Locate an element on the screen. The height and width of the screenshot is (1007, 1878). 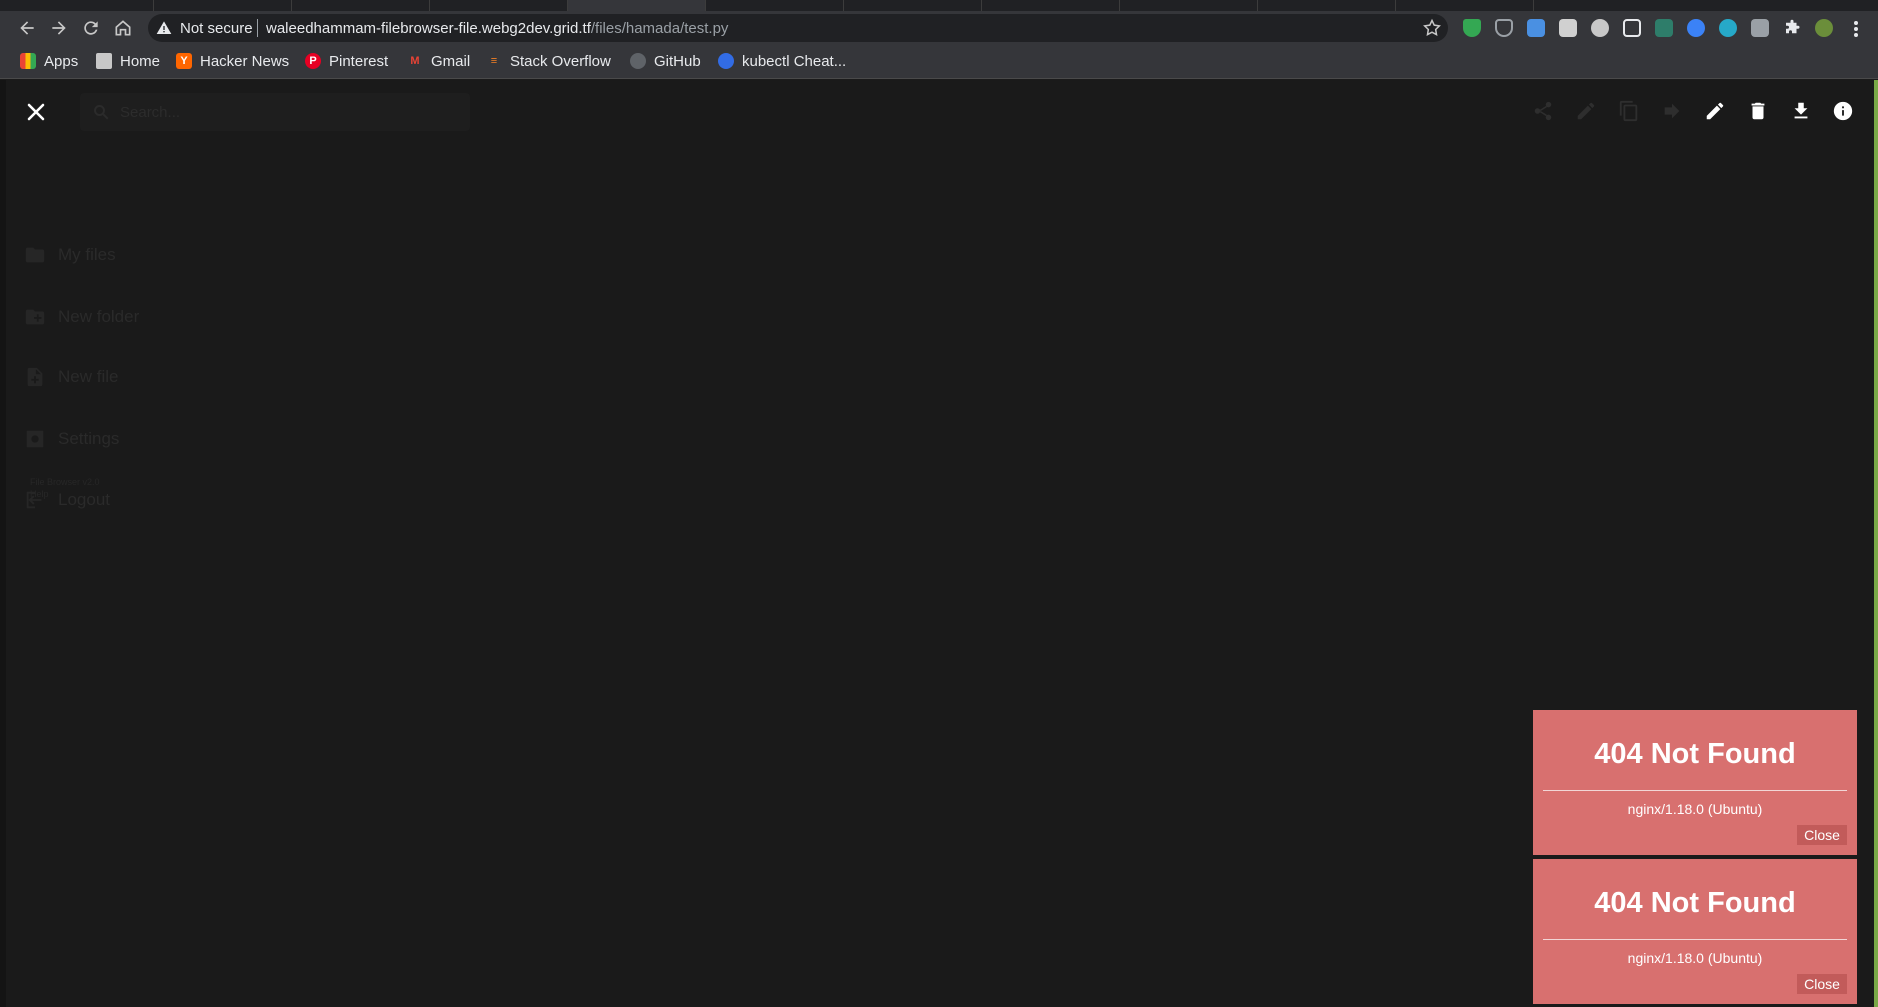
download-icon is located at coordinates (1801, 110).